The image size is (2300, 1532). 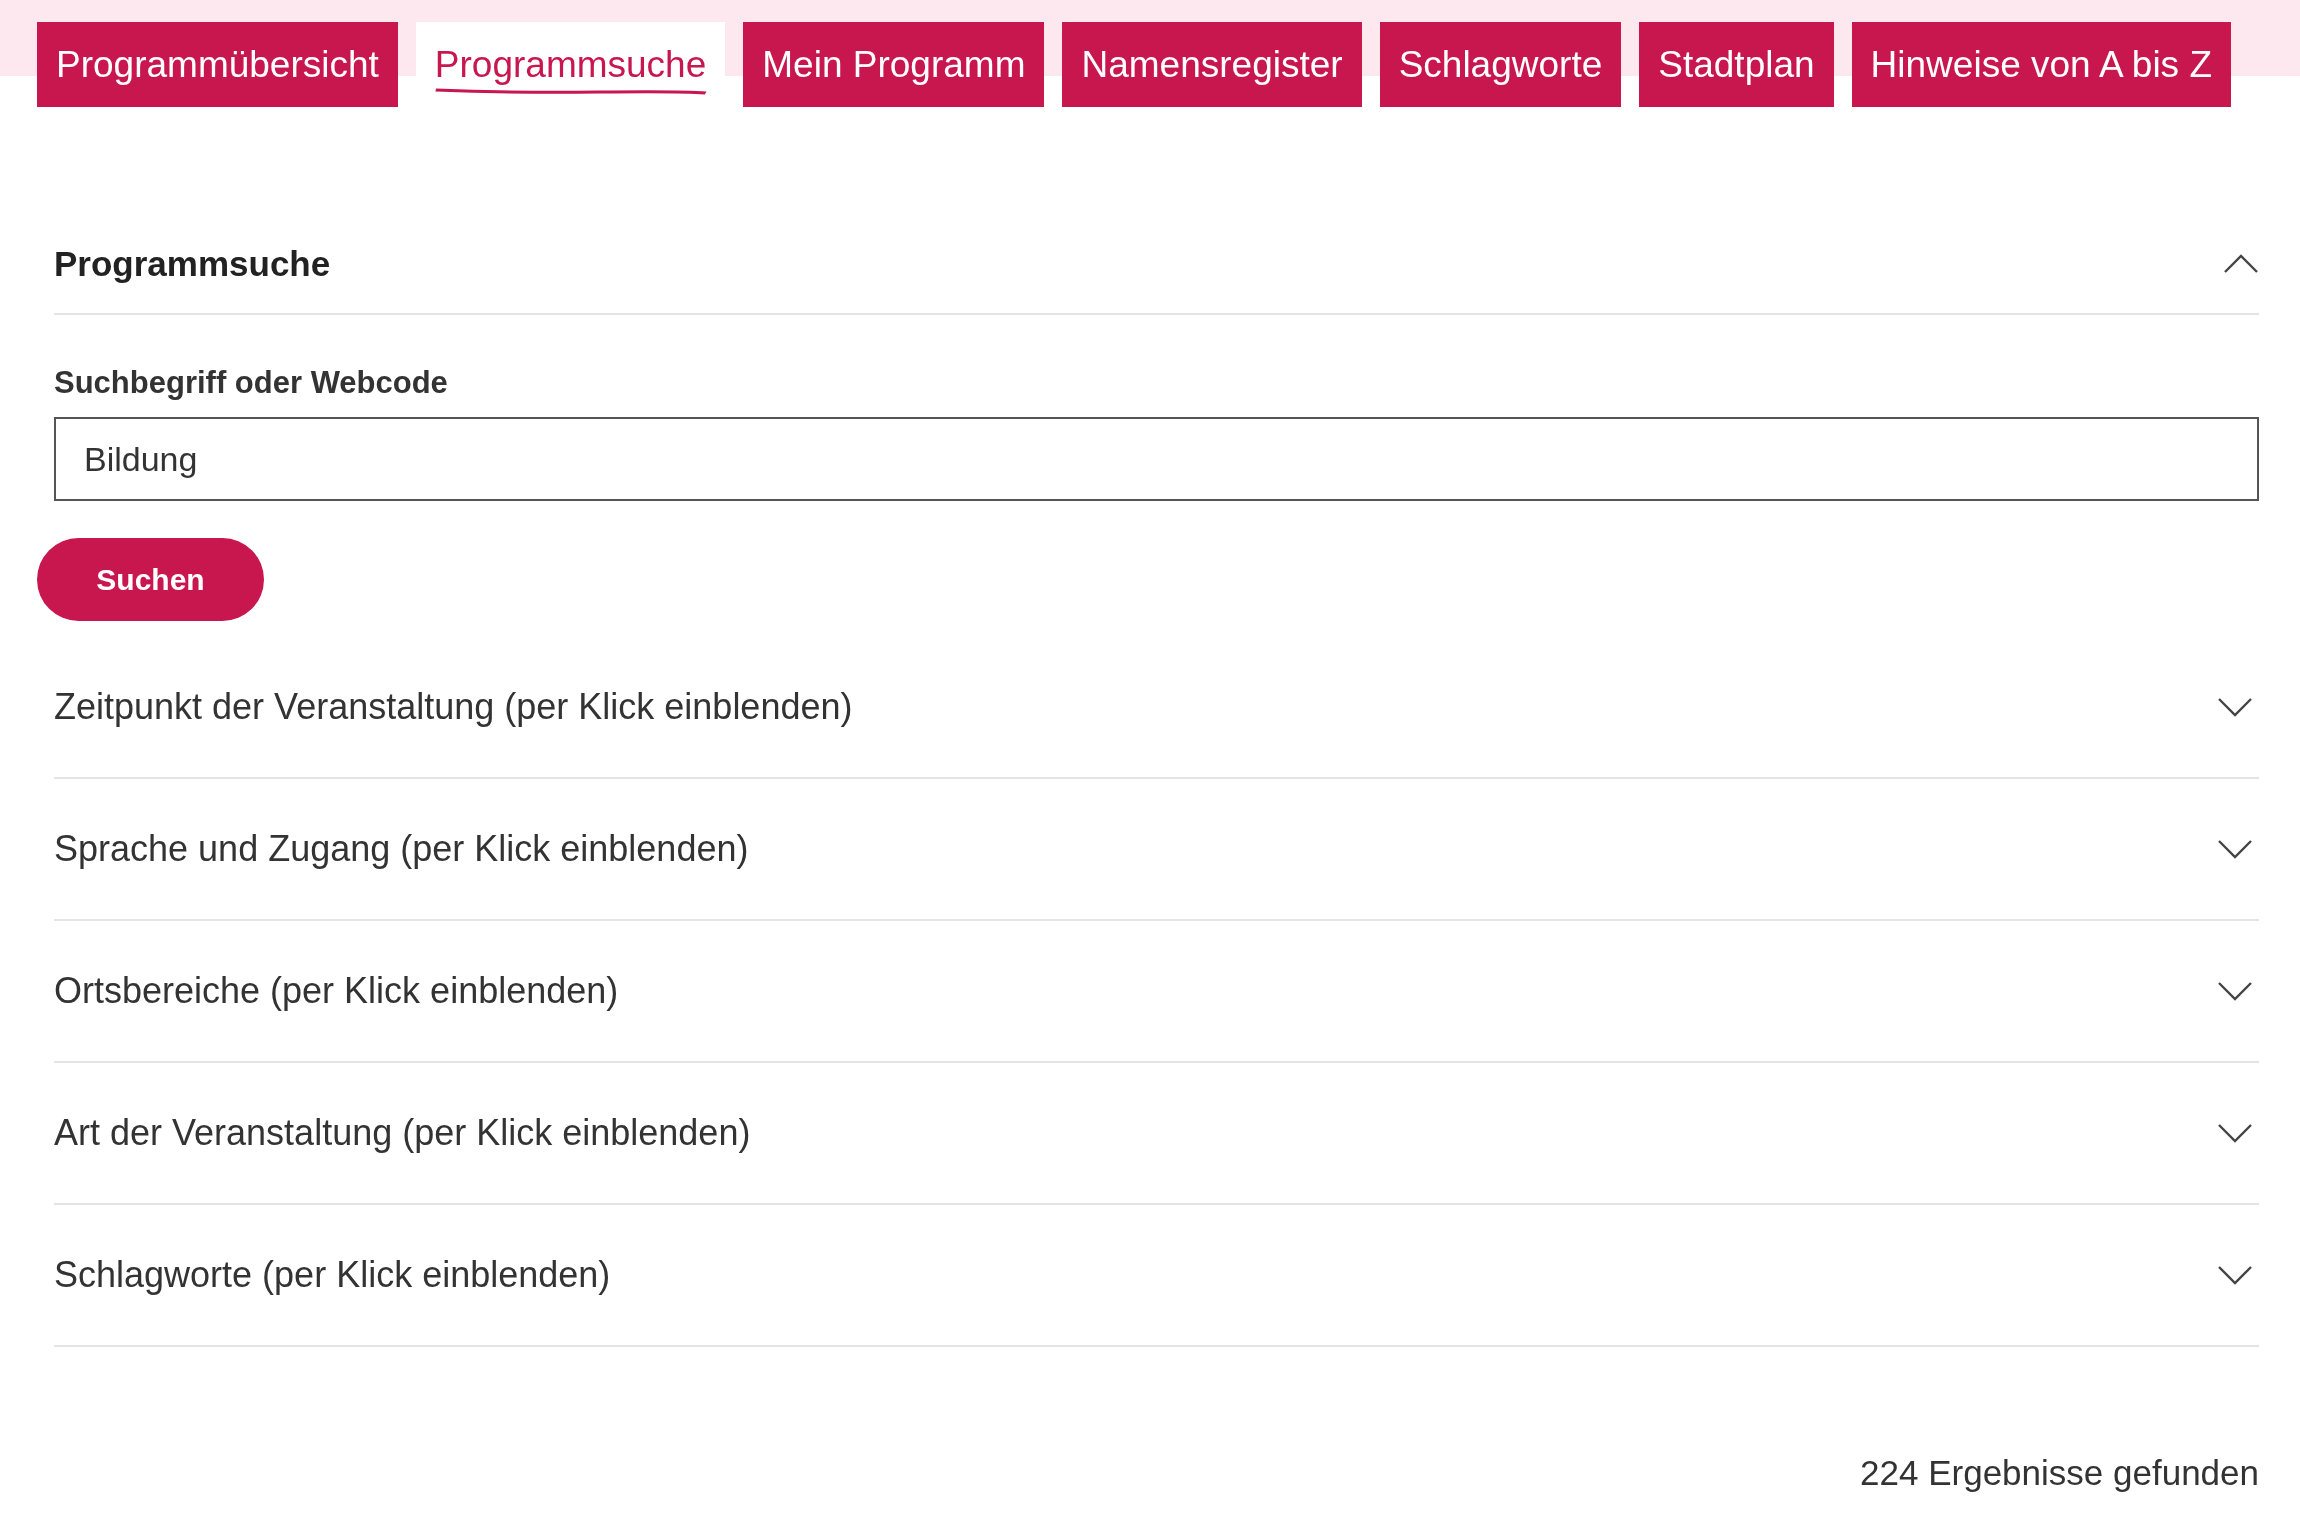 I want to click on filter-toggle: Sprache und Zugang (per Klick einblenden), so click(x=401, y=849).